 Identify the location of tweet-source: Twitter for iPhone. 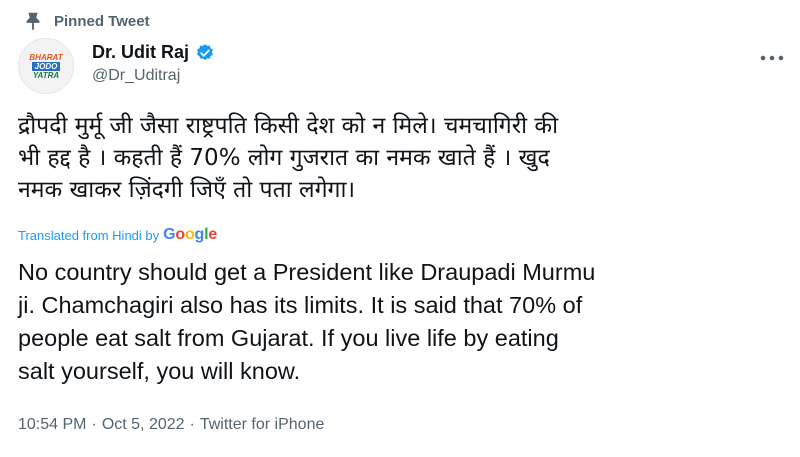
(262, 425).